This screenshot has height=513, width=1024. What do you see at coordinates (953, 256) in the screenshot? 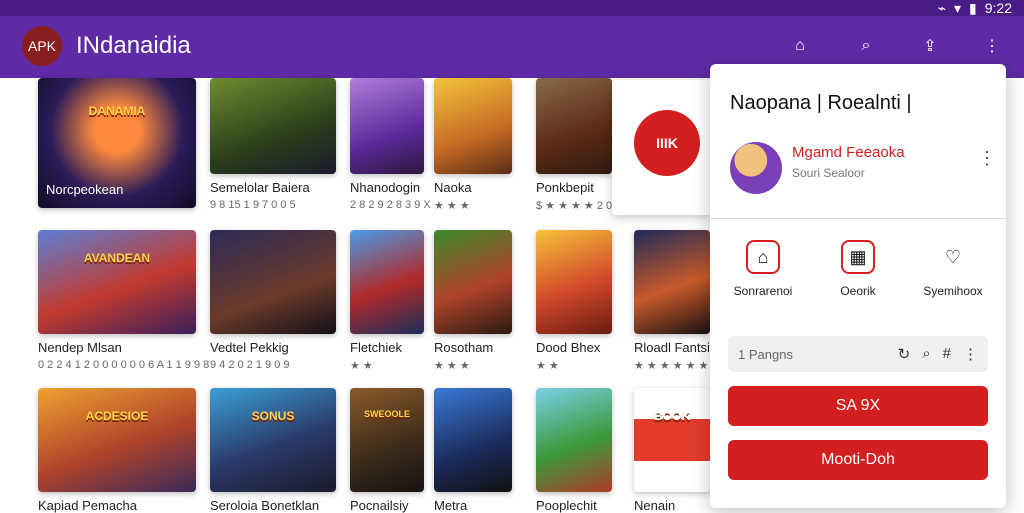
I see `heart-icon: ♡` at bounding box center [953, 256].